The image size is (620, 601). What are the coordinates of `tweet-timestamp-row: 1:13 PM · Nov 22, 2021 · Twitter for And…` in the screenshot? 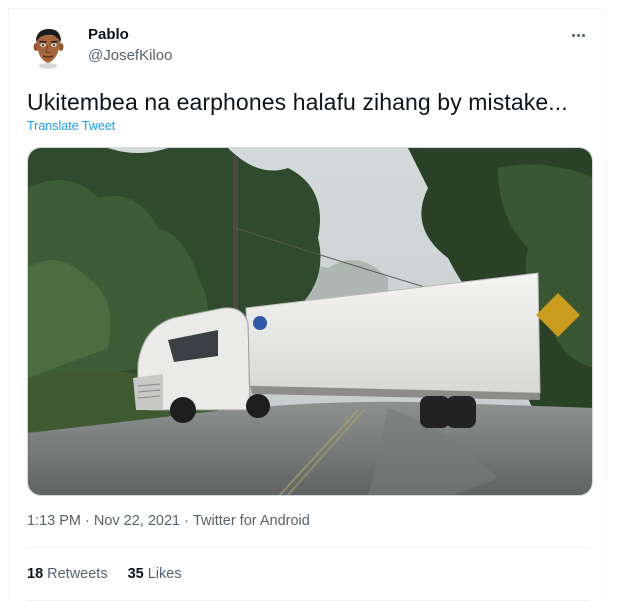 It's located at (168, 521).